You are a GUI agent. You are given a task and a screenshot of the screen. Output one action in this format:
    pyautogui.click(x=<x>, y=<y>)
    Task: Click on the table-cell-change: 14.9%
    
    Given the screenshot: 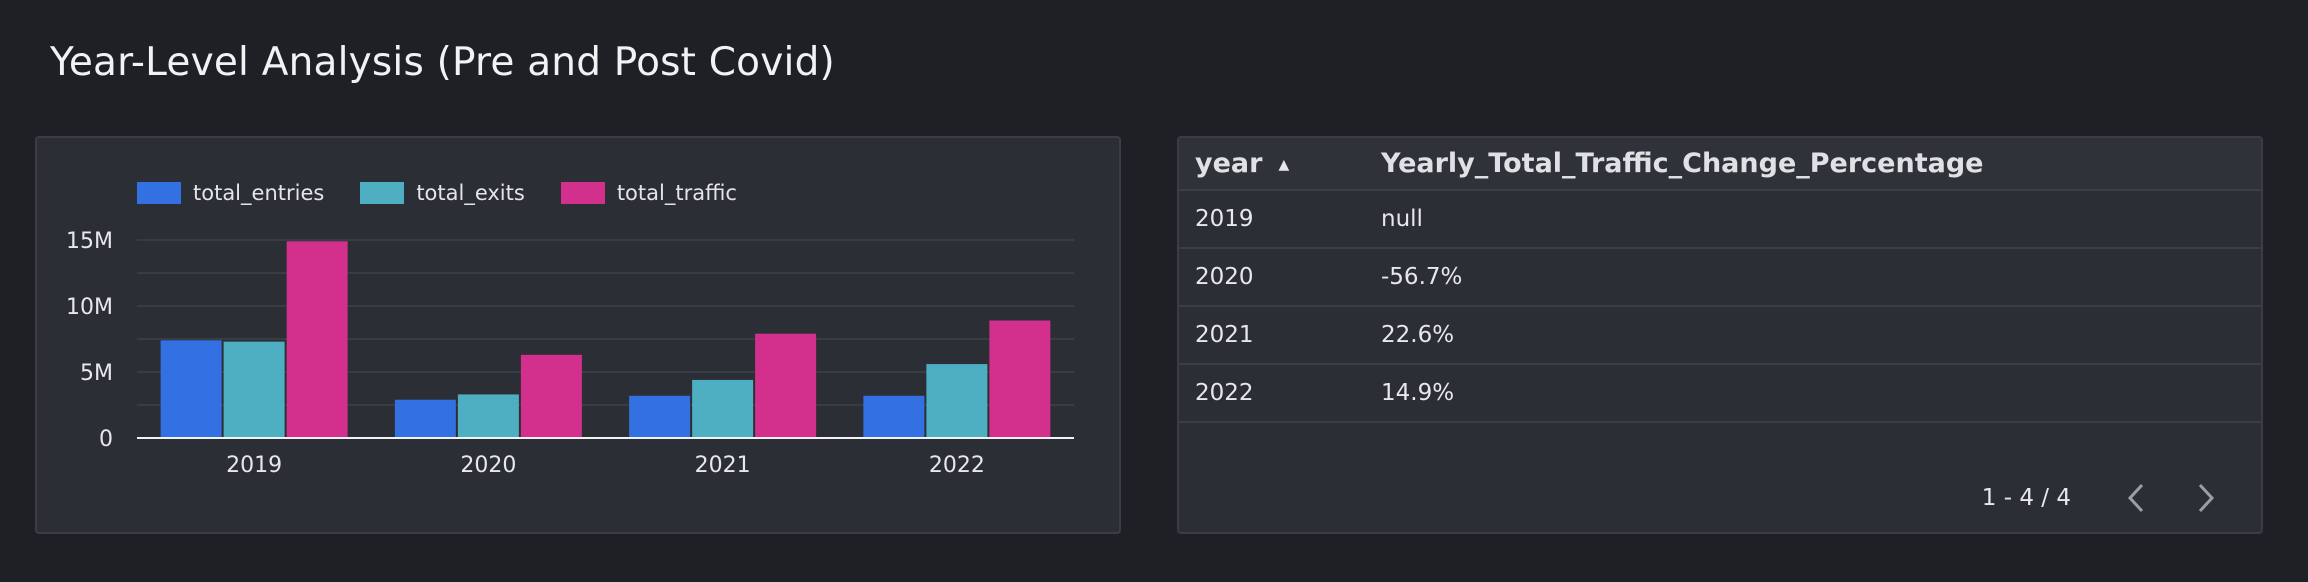 What is the action you would take?
    pyautogui.click(x=1813, y=393)
    